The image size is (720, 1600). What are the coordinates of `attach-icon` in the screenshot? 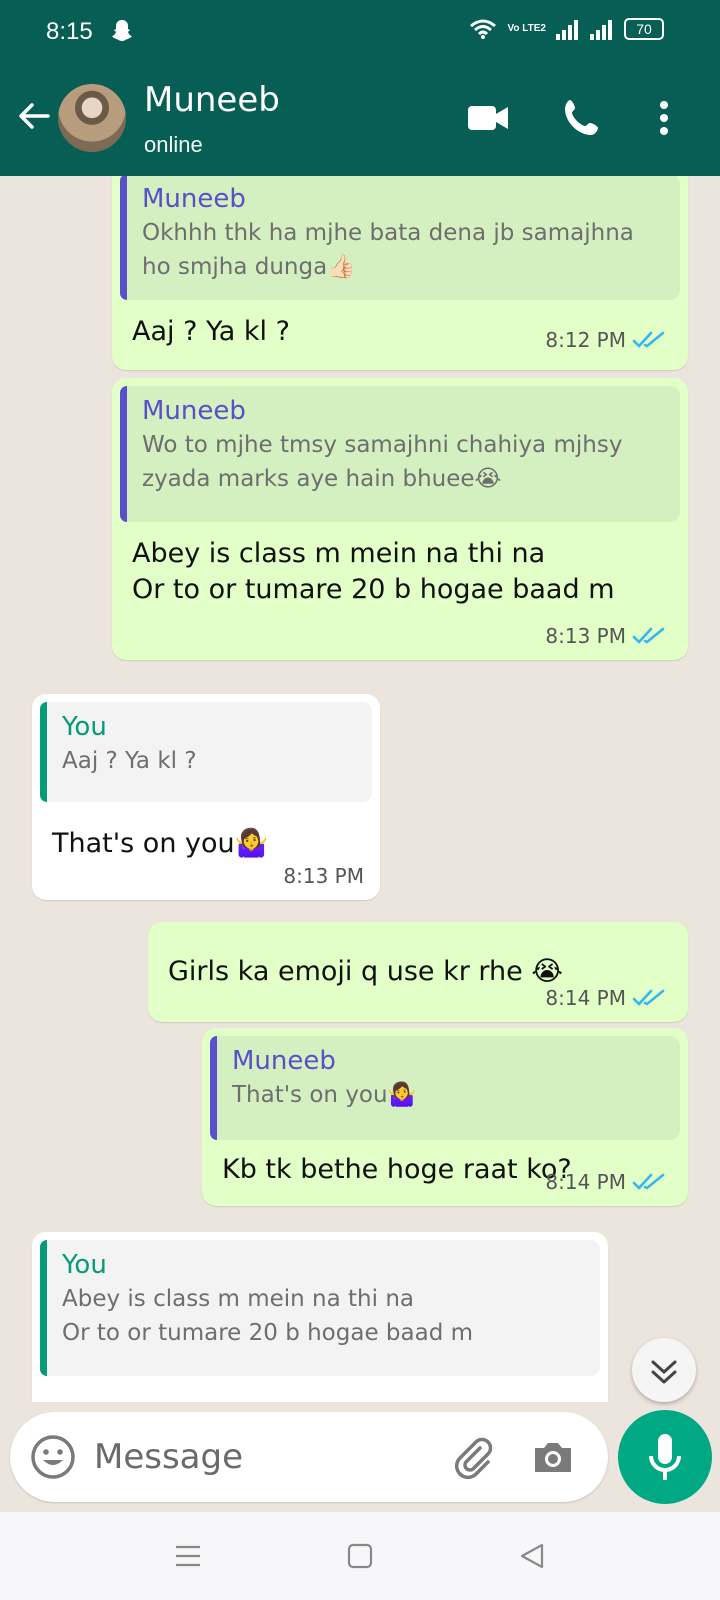 It's located at (473, 1457).